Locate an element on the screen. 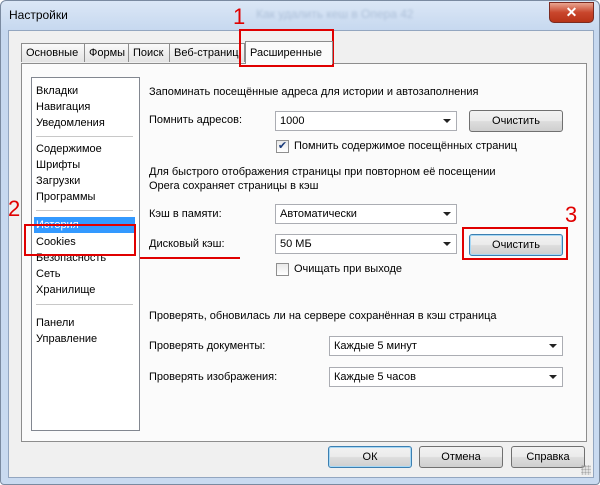 Image resolution: width=600 pixels, height=485 pixels. sidebar-item-content: Содержимое is located at coordinates (84, 149).